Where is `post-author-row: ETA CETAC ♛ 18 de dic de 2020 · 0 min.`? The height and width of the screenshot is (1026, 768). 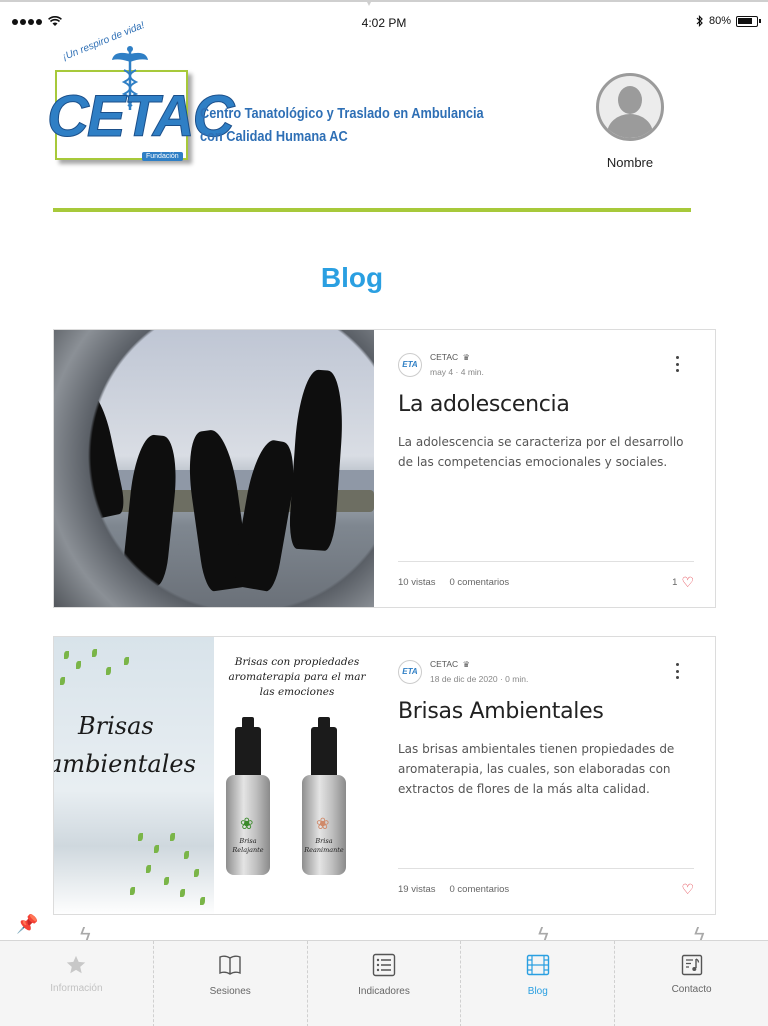
post-author-row: ETA CETAC ♛ 18 de dic de 2020 · 0 min. is located at coordinates (463, 671).